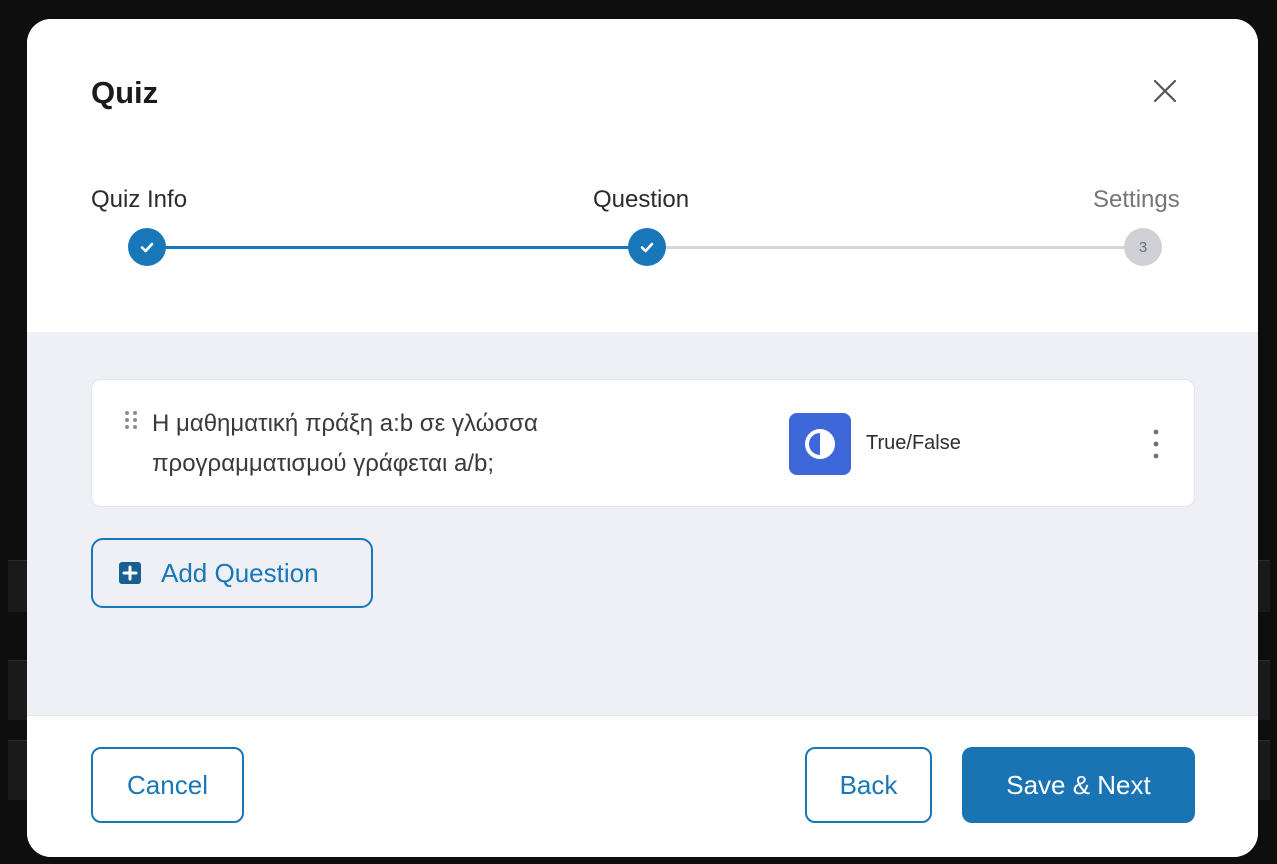 The image size is (1277, 864). Describe the element at coordinates (1143, 247) in the screenshot. I see `step-dot-settings: 3` at that location.